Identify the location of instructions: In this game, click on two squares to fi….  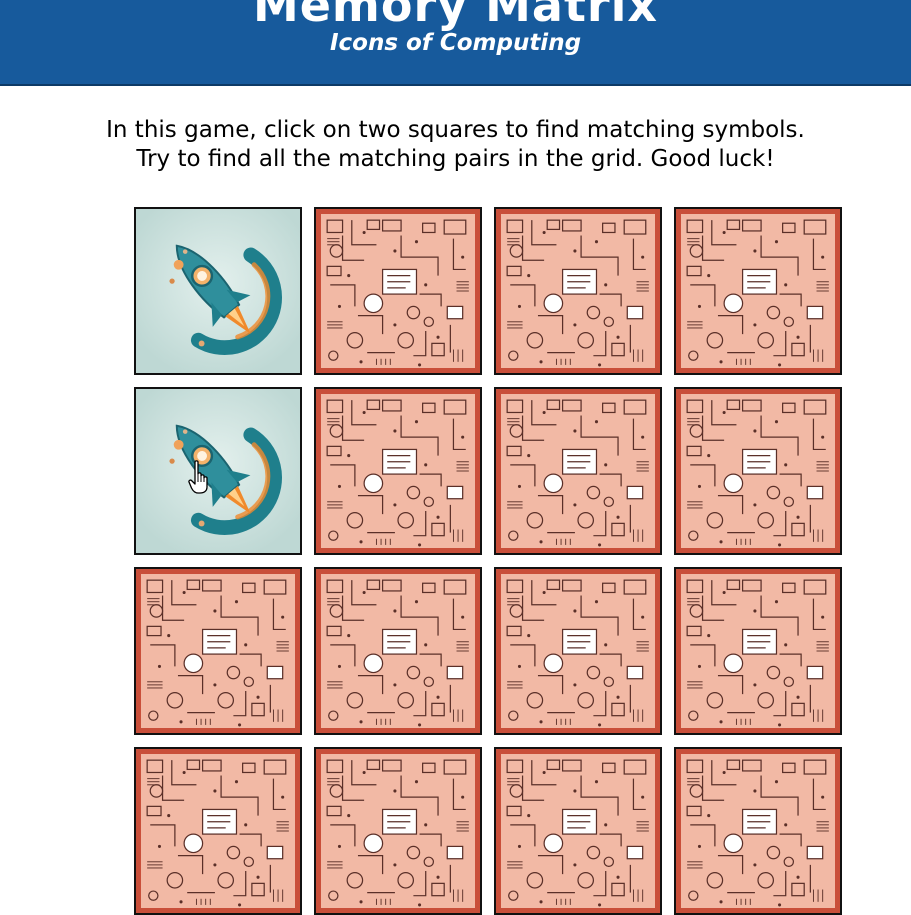
(455, 145).